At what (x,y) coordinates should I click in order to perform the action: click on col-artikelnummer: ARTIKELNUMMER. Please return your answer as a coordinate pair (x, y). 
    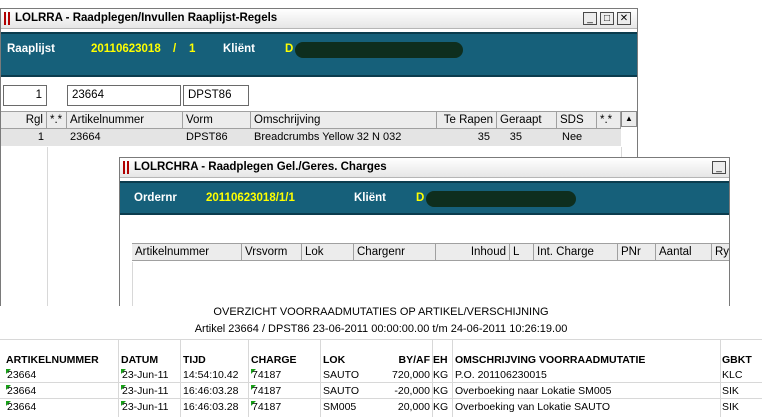
    Looking at the image, I should click on (52, 360).